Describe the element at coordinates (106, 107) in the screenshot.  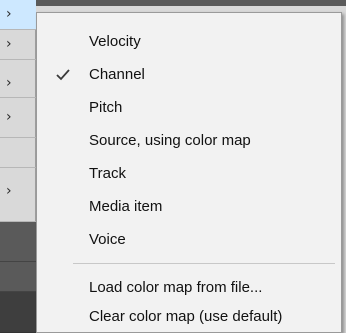
I see `menu-item-label: Pitch` at that location.